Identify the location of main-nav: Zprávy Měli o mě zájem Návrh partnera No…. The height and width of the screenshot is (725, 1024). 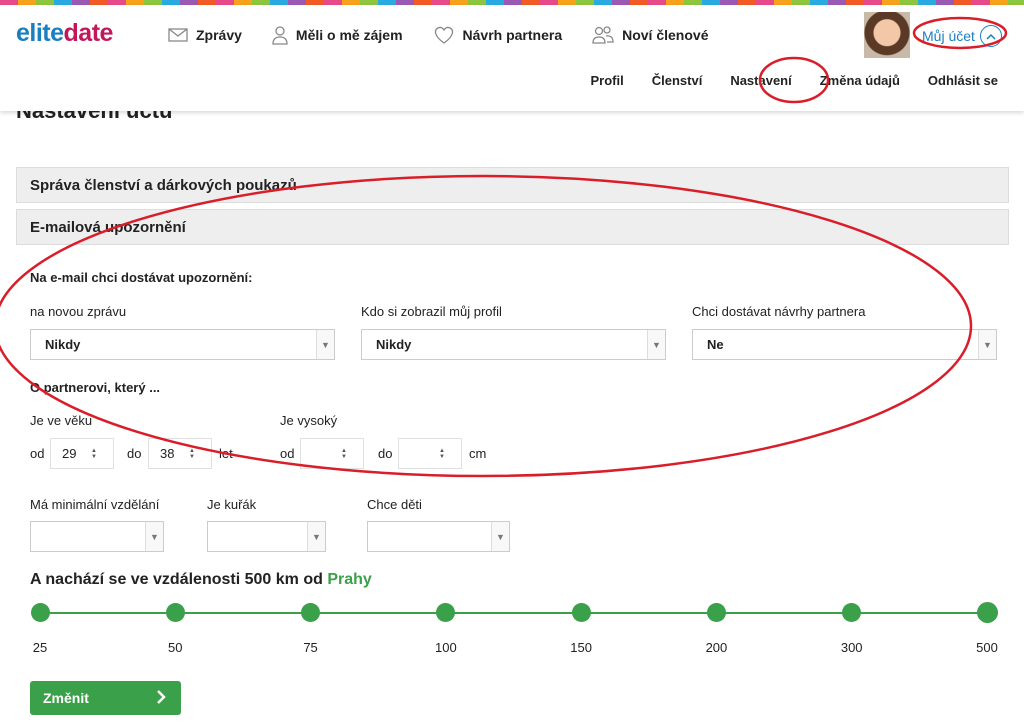
(453, 35).